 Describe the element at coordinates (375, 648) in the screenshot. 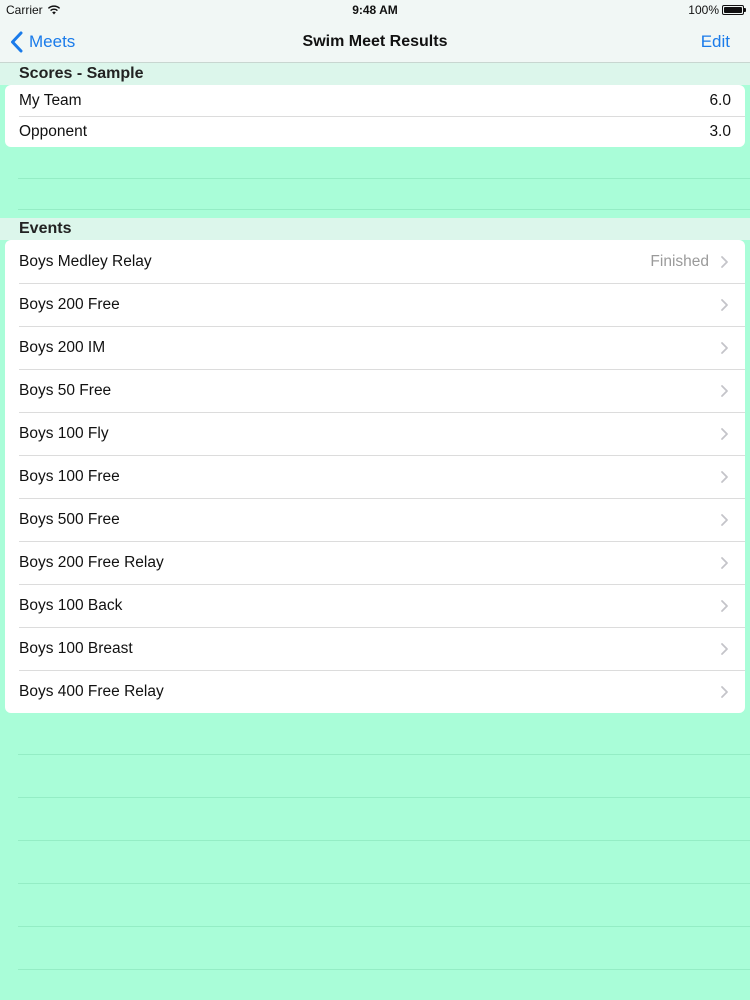

I see `event-row: Boys 100 Breast` at that location.